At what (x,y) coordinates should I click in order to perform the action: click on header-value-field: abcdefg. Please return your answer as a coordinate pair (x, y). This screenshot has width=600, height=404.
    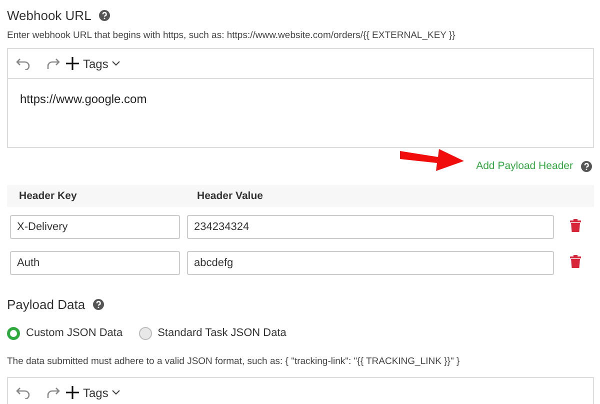
    Looking at the image, I should click on (370, 263).